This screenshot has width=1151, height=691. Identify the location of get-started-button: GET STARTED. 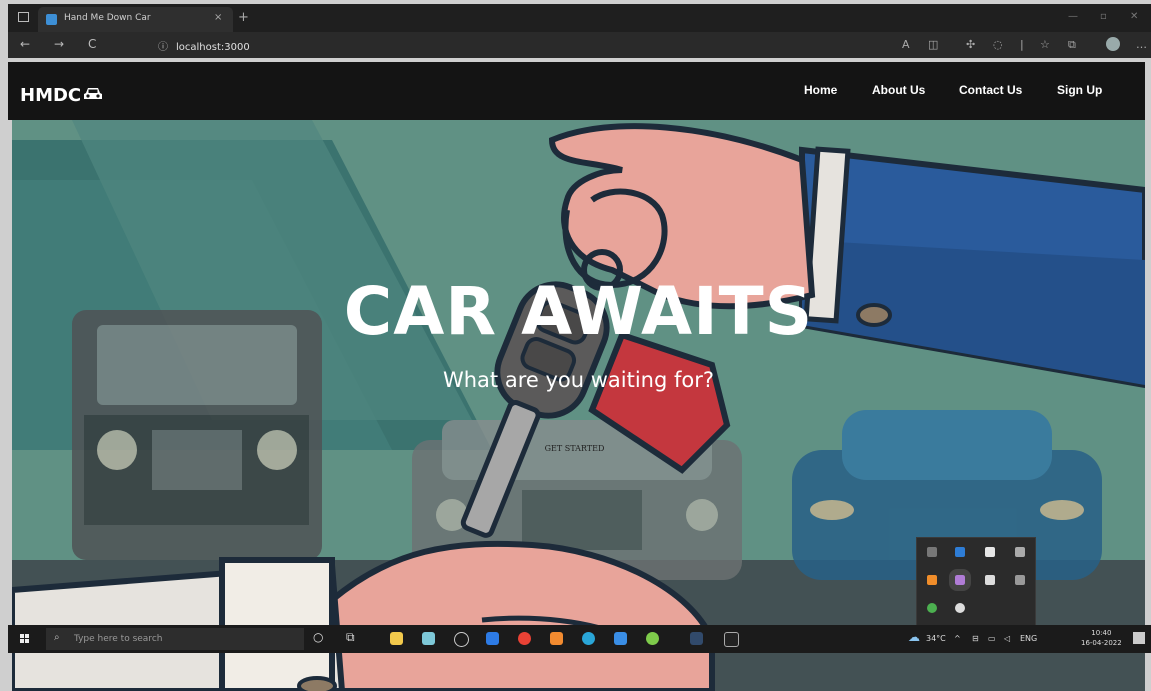
(574, 448).